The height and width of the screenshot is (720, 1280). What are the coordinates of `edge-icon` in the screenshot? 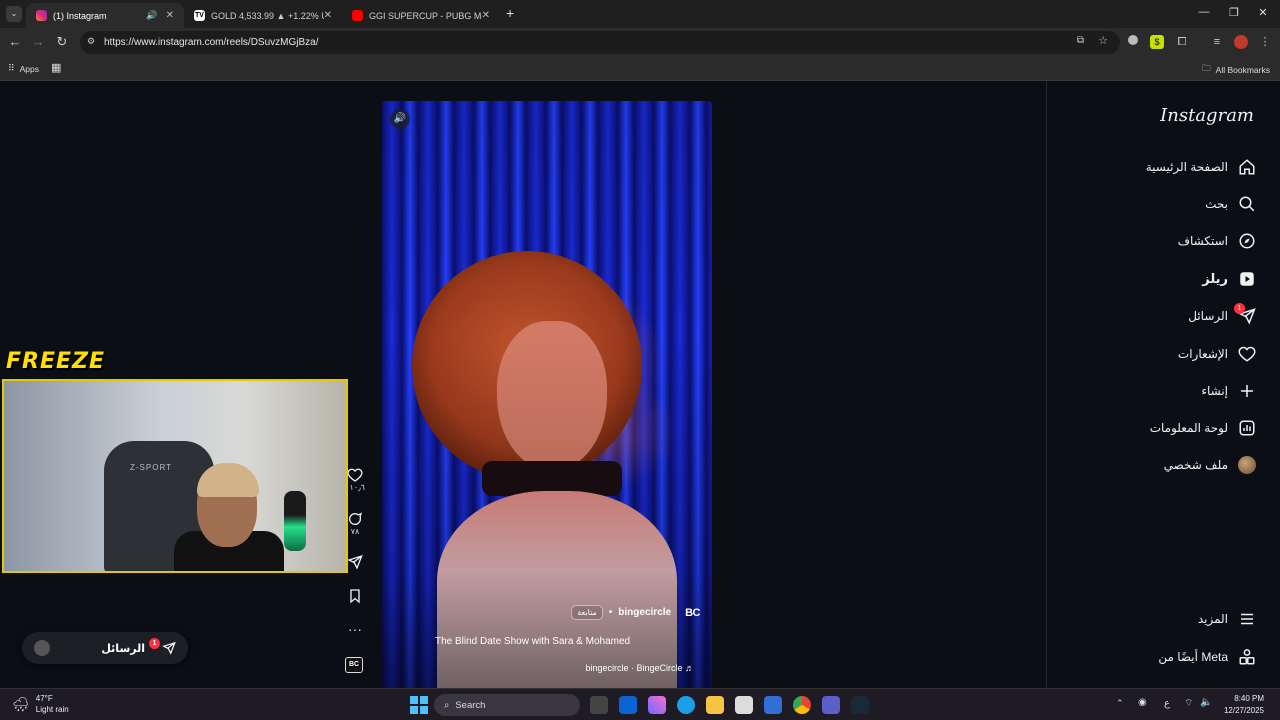 It's located at (686, 705).